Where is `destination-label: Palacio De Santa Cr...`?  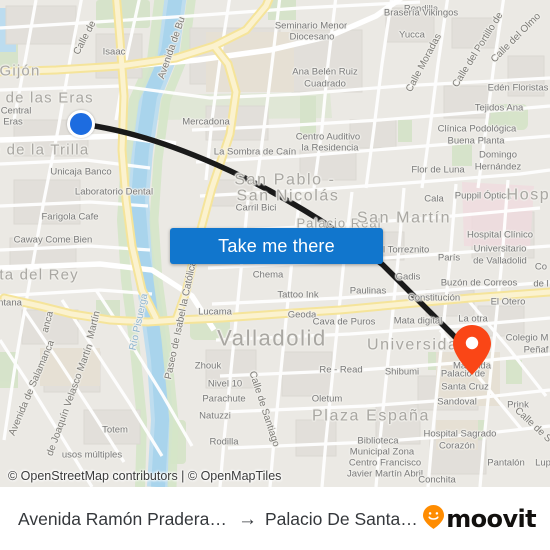
destination-label: Palacio De Santa Cr... is located at coordinates (344, 518).